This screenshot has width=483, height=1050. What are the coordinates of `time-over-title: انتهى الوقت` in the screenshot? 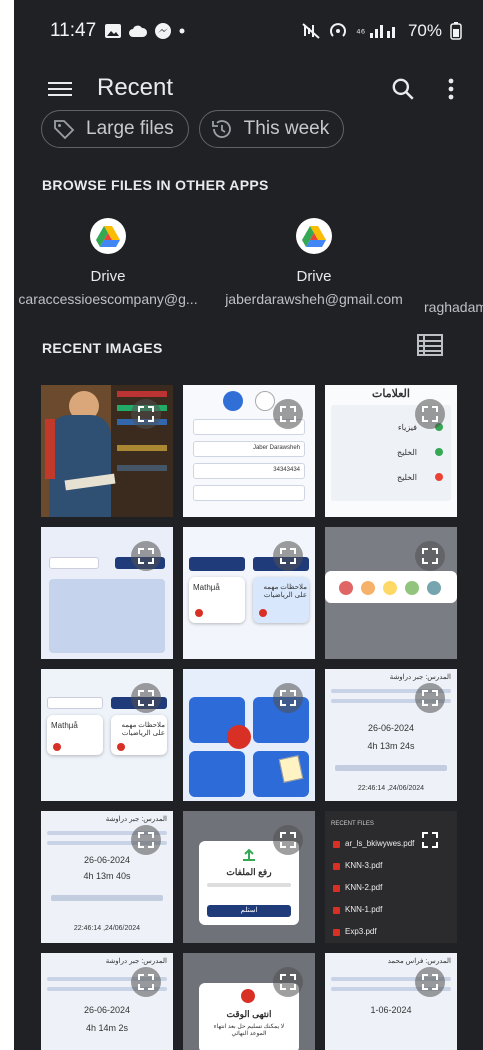 It's located at (249, 1014).